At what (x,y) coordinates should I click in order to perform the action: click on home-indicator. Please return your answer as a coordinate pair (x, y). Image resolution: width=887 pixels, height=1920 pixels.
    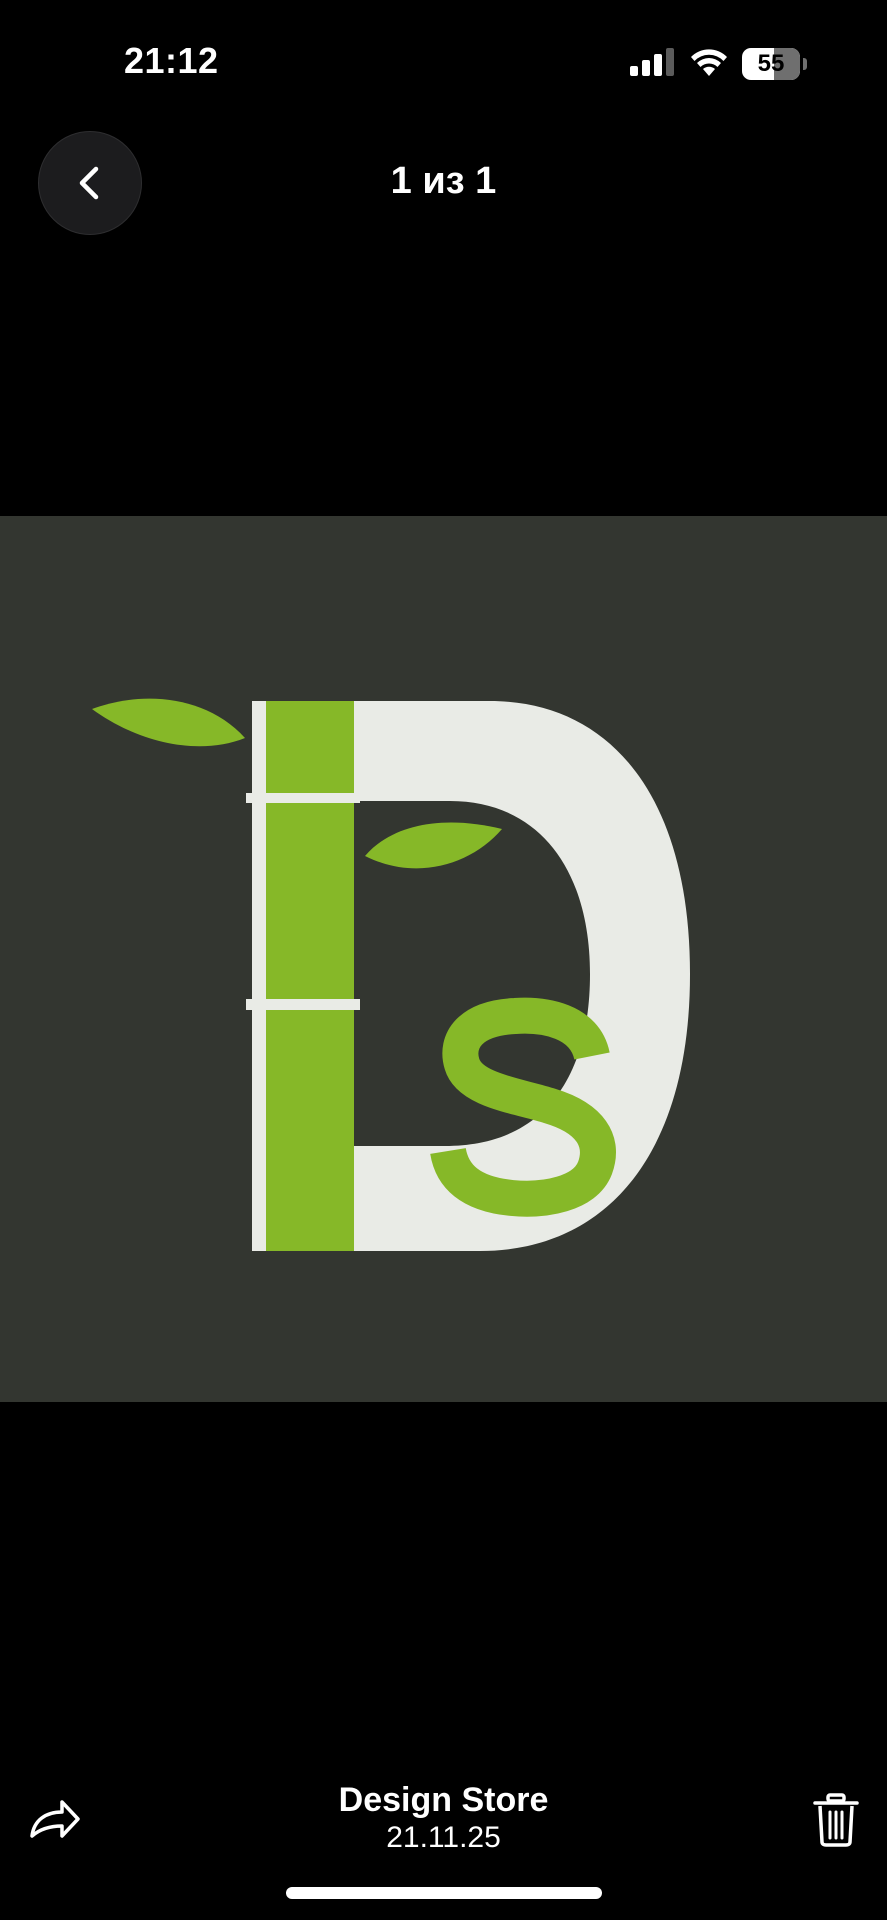
    Looking at the image, I should click on (444, 1893).